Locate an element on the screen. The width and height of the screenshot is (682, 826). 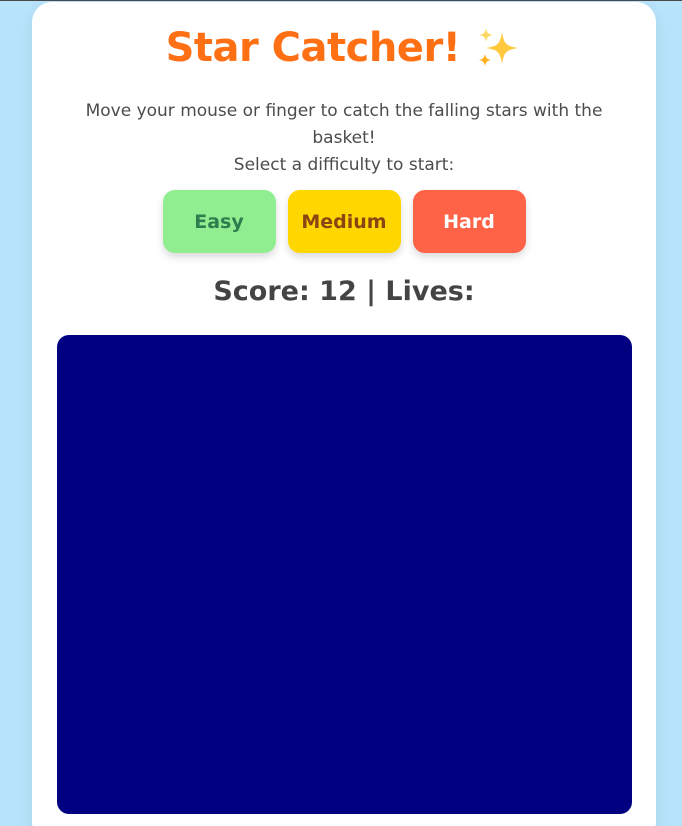
page-title: Star Catcher! is located at coordinates (313, 48).